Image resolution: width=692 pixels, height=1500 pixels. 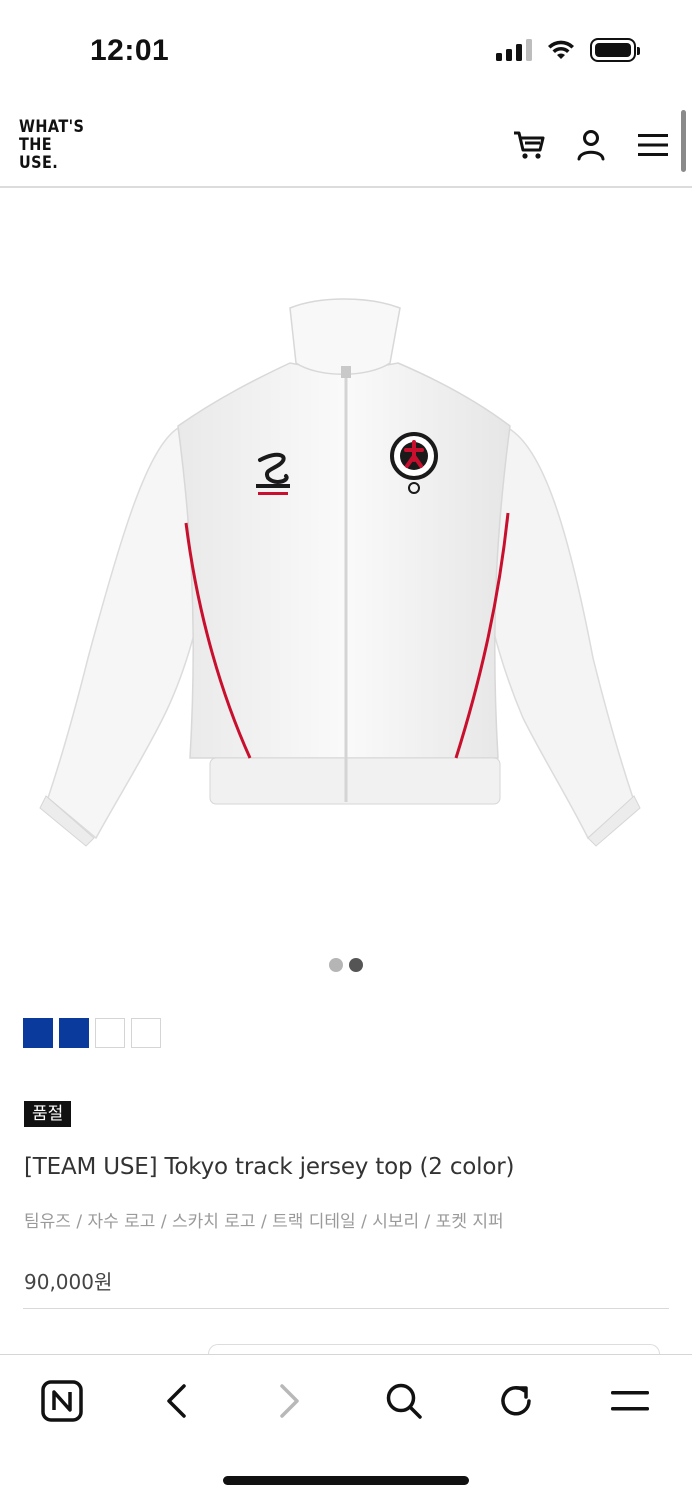 I want to click on site-logo: WHAT'S THE USE., so click(x=51, y=145).